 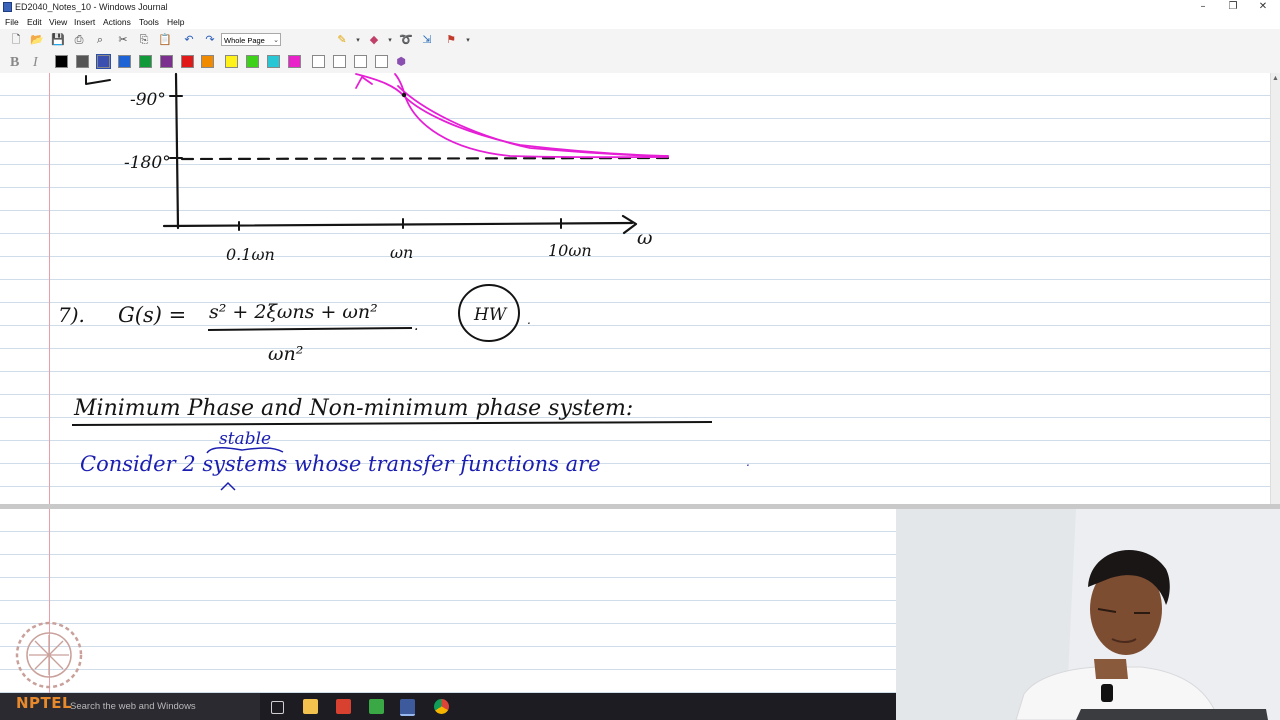 I want to click on presenter-illustration, so click(x=1088, y=614).